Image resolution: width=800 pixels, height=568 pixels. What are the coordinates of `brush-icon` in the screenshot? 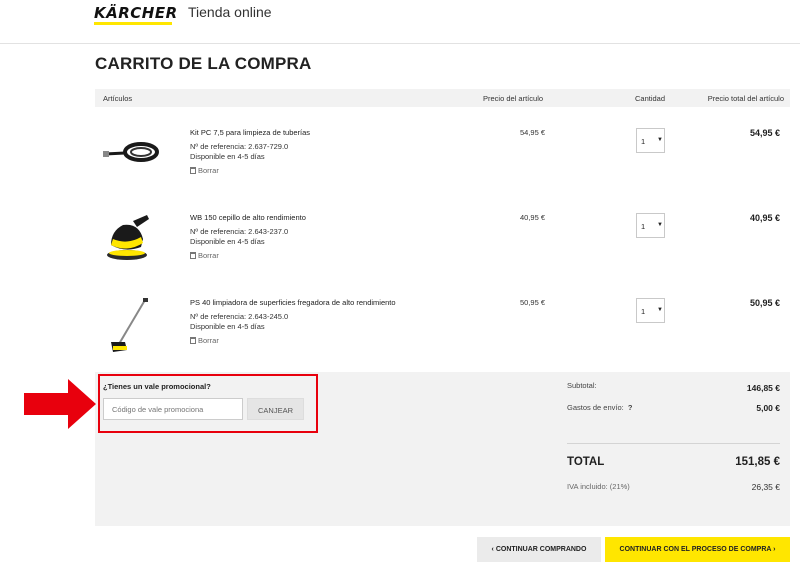 It's located at (128, 237).